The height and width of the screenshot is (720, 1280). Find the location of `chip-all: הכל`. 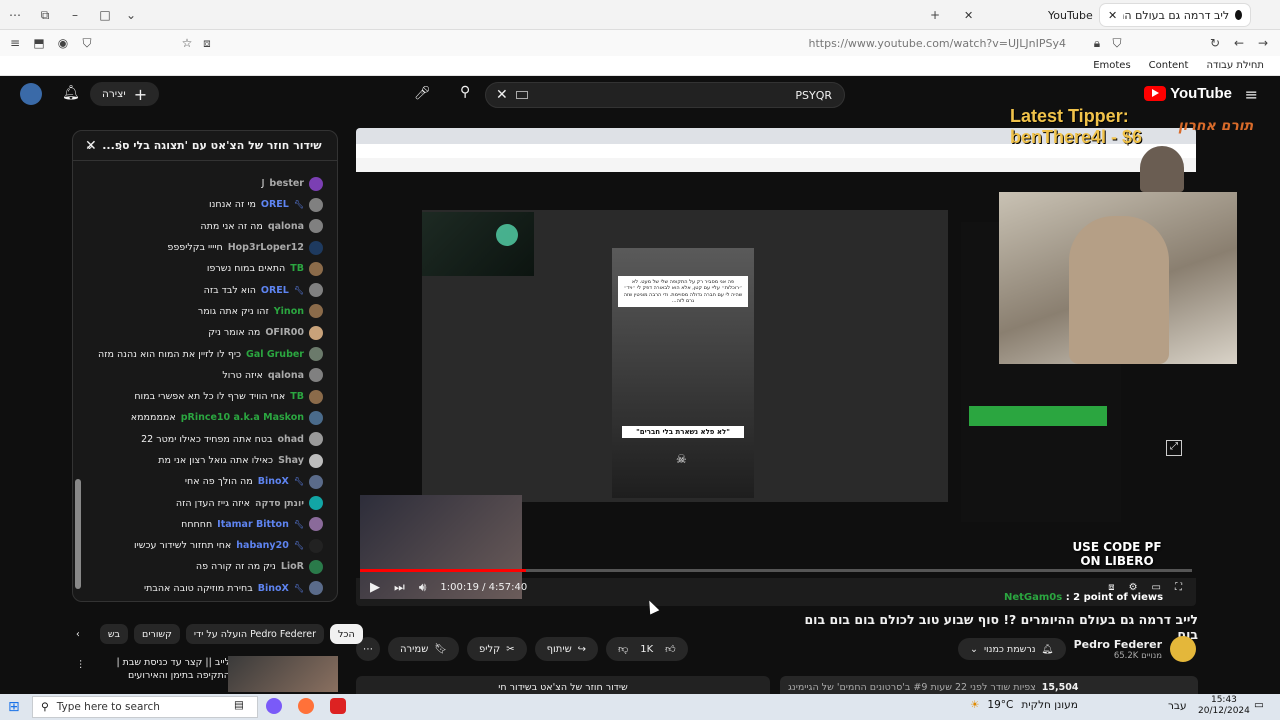

chip-all: הכל is located at coordinates (346, 634).